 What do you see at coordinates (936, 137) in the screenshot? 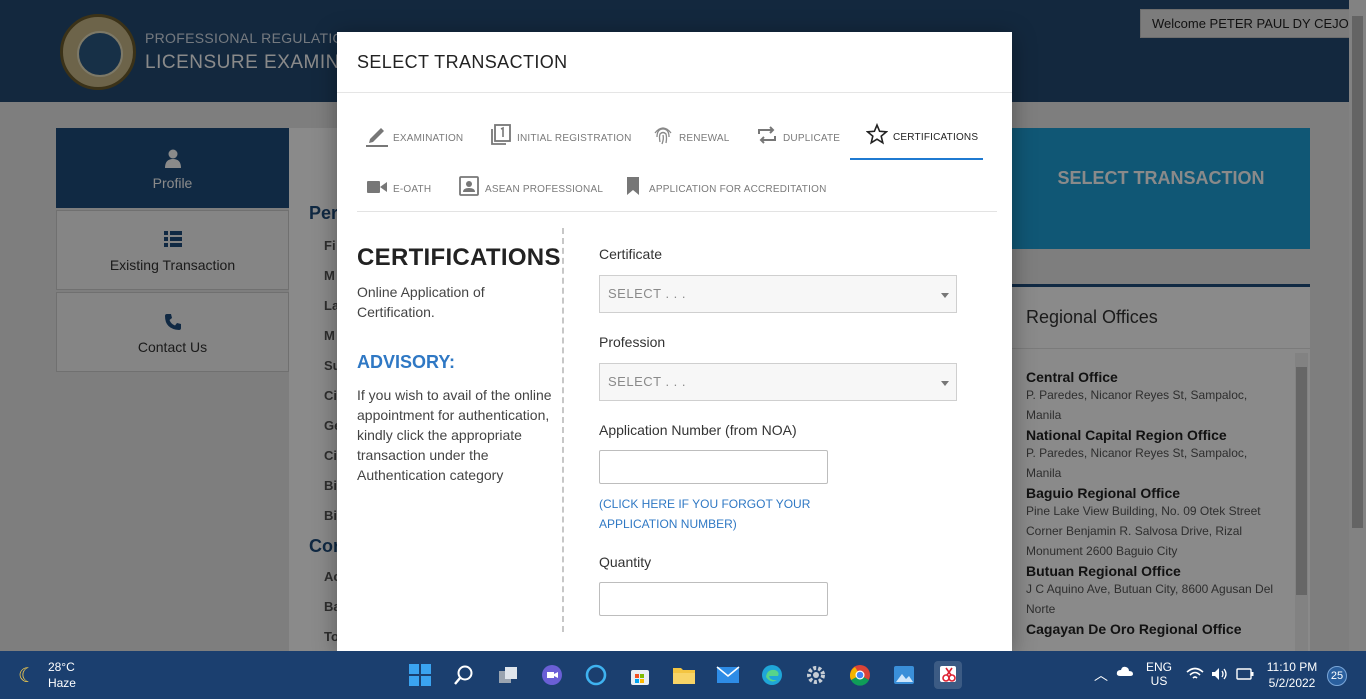
I see `tab-label: CERTIFICATIONS` at bounding box center [936, 137].